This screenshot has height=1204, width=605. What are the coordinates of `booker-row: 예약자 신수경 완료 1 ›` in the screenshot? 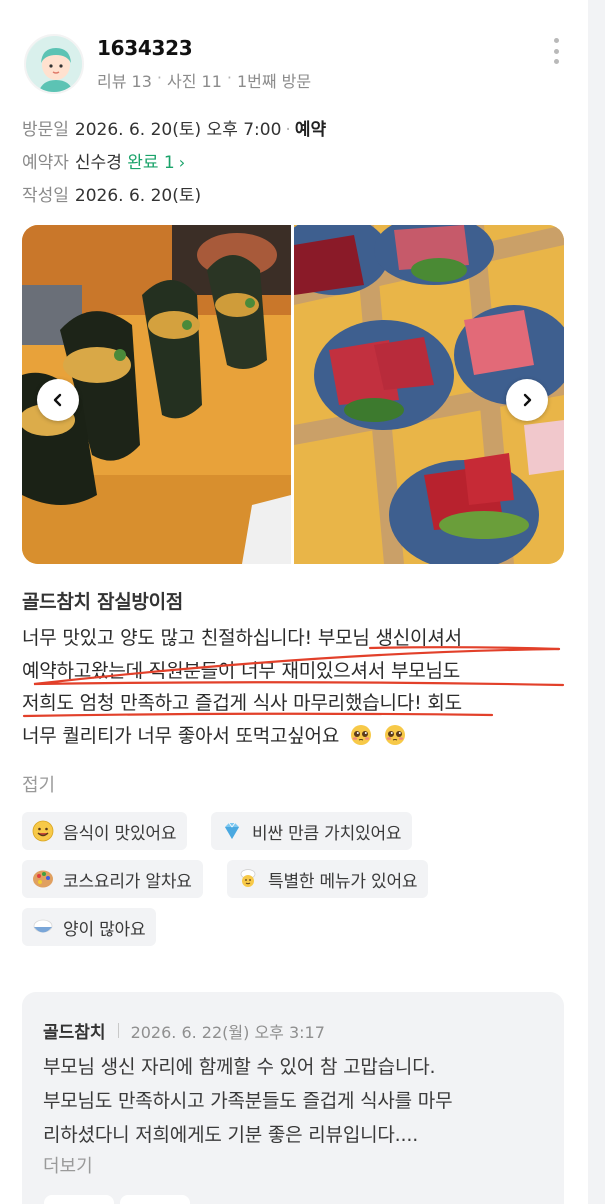 It's located at (103, 160).